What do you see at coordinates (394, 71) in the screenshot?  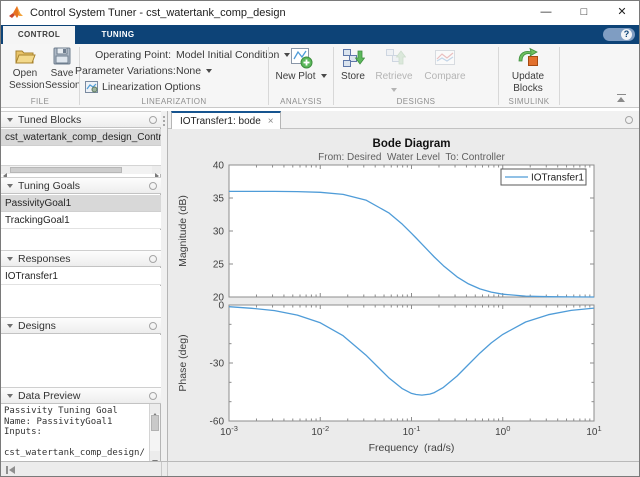 I see `retrieve-button: Retrieve` at bounding box center [394, 71].